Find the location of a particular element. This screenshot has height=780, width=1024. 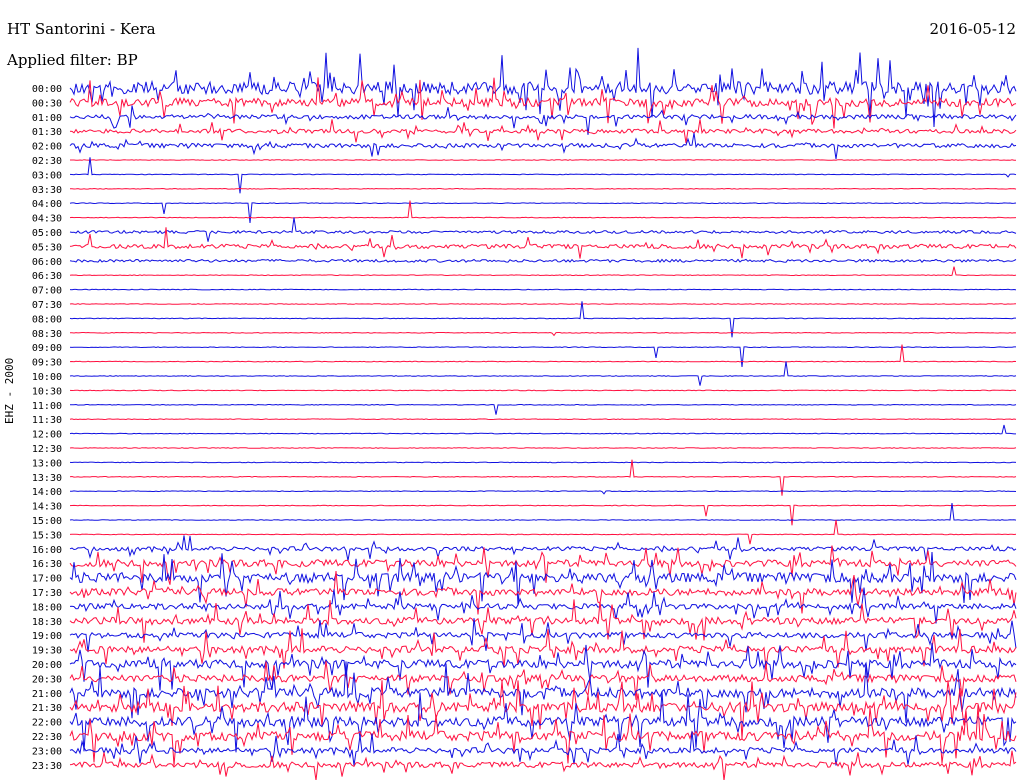

time-label: 12:30 is located at coordinates (47, 449).